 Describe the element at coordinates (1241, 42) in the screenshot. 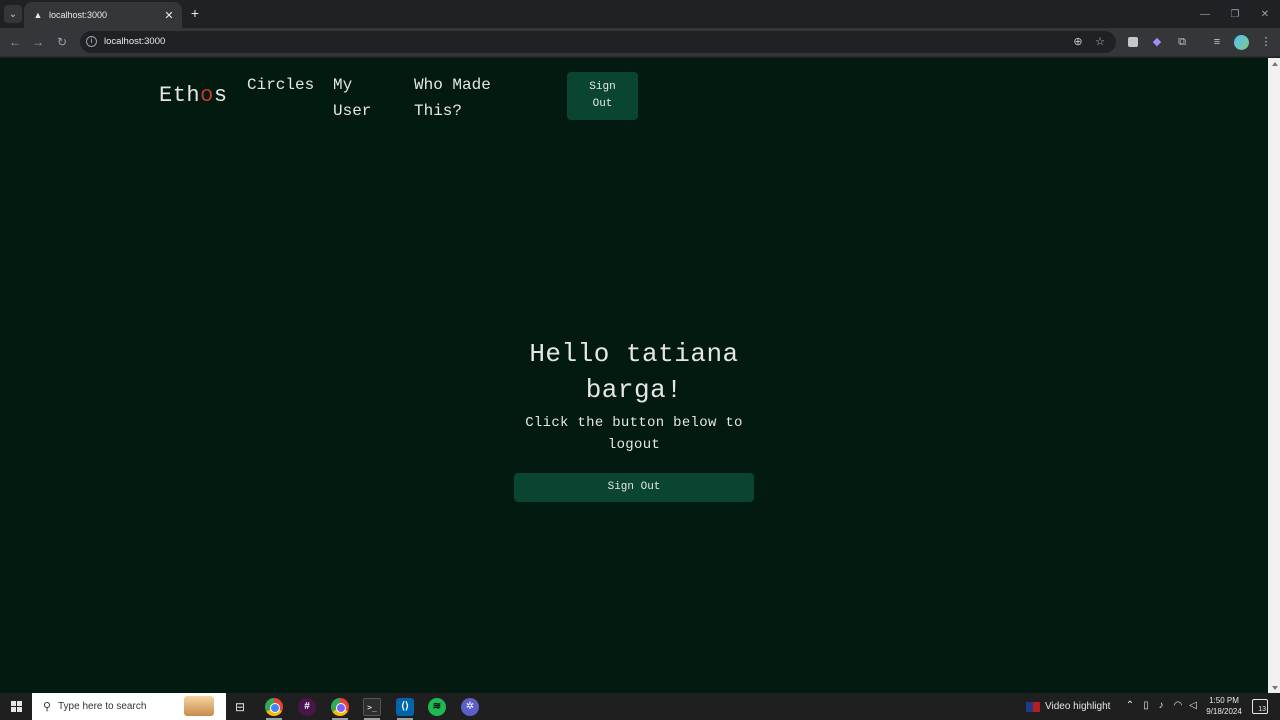

I see `profile-avatar` at that location.